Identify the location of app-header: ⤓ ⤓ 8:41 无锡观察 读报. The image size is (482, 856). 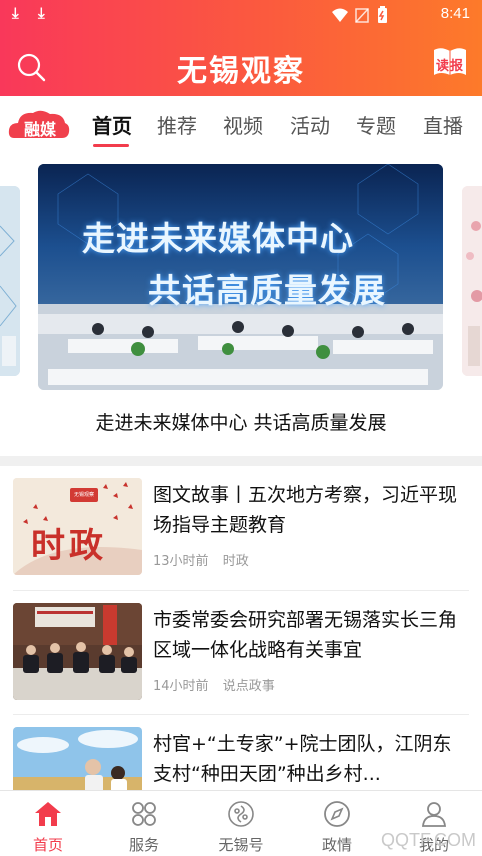
(241, 48).